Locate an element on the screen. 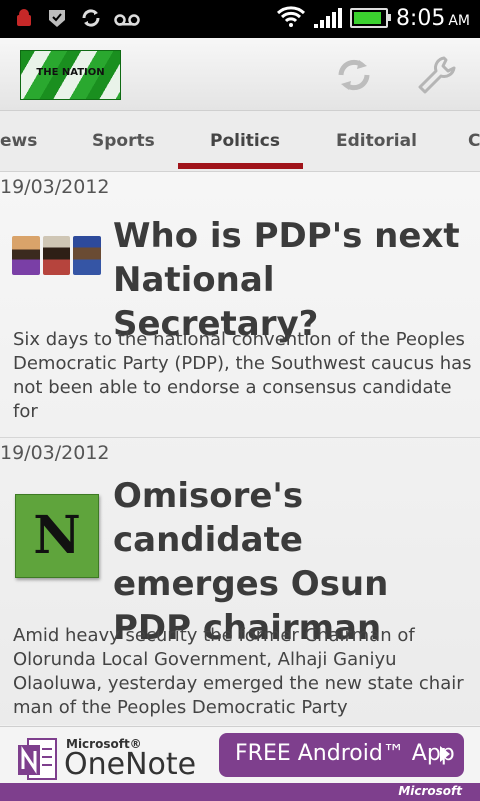 This screenshot has width=480, height=801. tab-news: ews is located at coordinates (18, 141).